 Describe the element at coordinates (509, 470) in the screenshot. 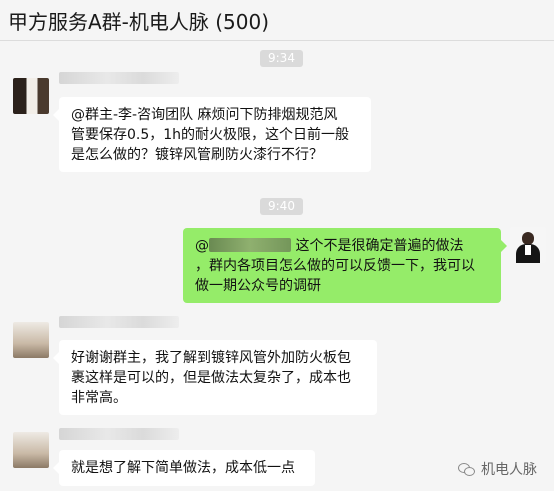

I see `watermark-text: 机电人脉` at that location.